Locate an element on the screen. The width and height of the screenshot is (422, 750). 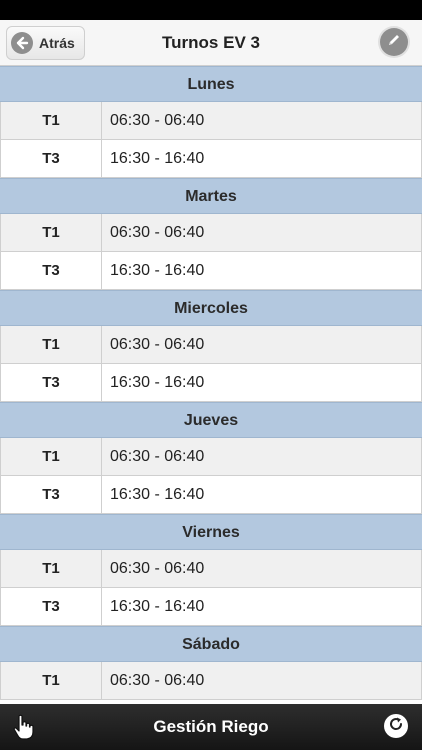
back-button-label: Atrás is located at coordinates (57, 43).